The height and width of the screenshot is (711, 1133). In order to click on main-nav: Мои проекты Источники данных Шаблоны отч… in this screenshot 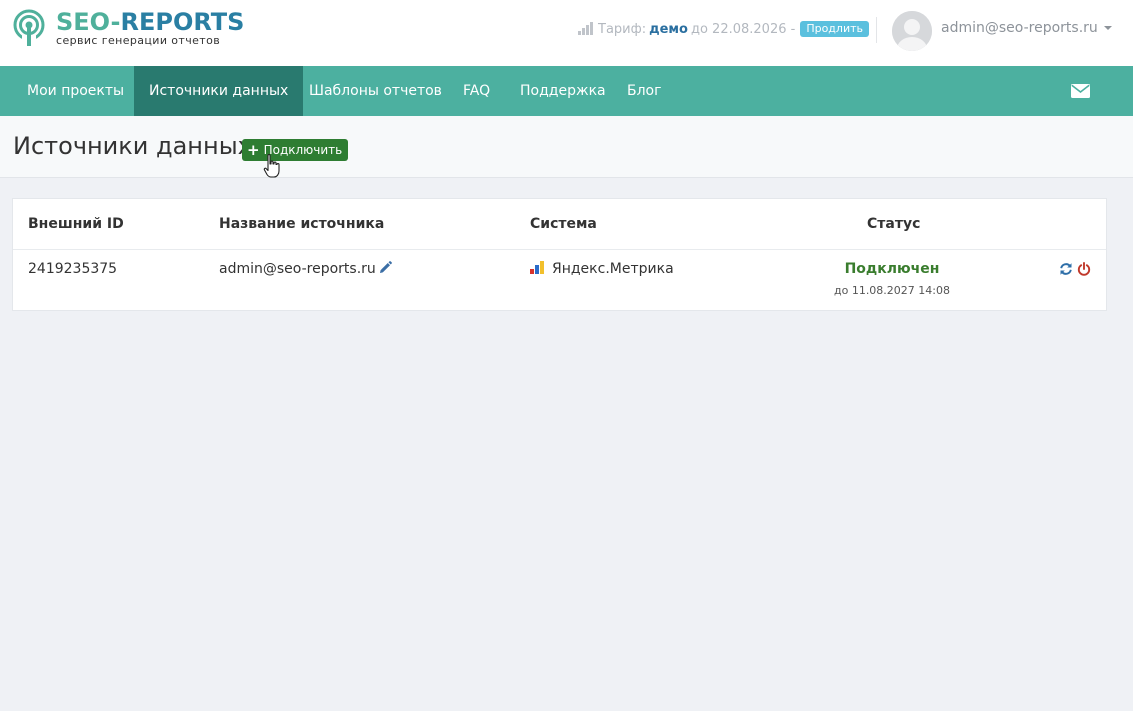, I will do `click(566, 91)`.